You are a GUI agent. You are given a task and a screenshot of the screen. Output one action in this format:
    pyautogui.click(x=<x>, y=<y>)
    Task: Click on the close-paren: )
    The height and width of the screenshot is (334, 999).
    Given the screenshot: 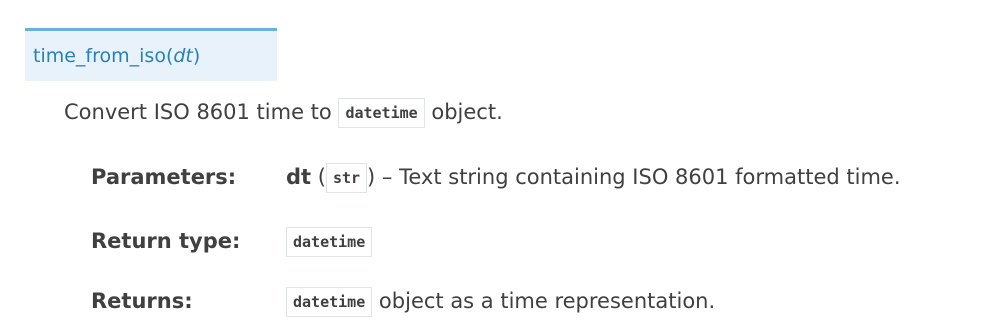 What is the action you would take?
    pyautogui.click(x=196, y=56)
    